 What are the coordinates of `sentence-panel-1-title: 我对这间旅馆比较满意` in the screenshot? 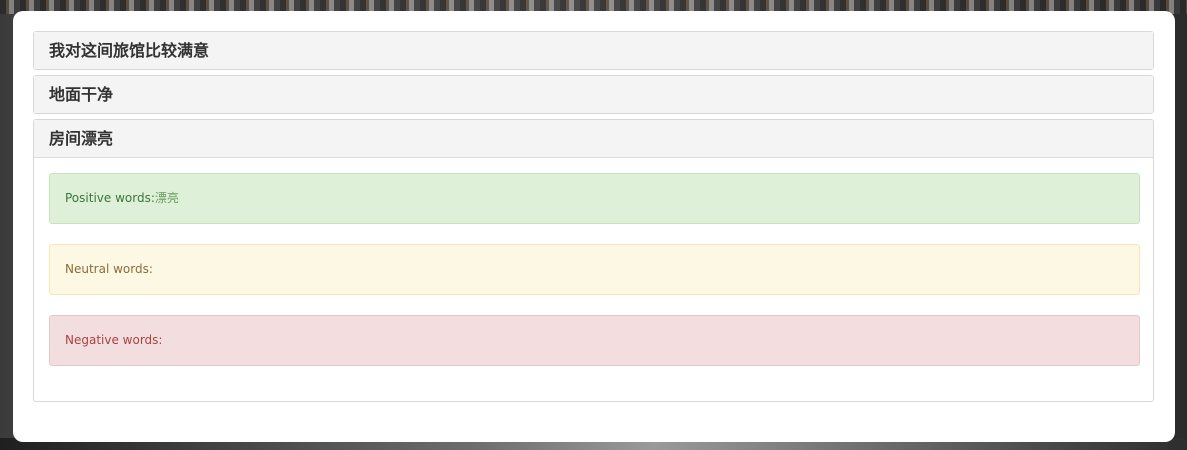 It's located at (593, 50).